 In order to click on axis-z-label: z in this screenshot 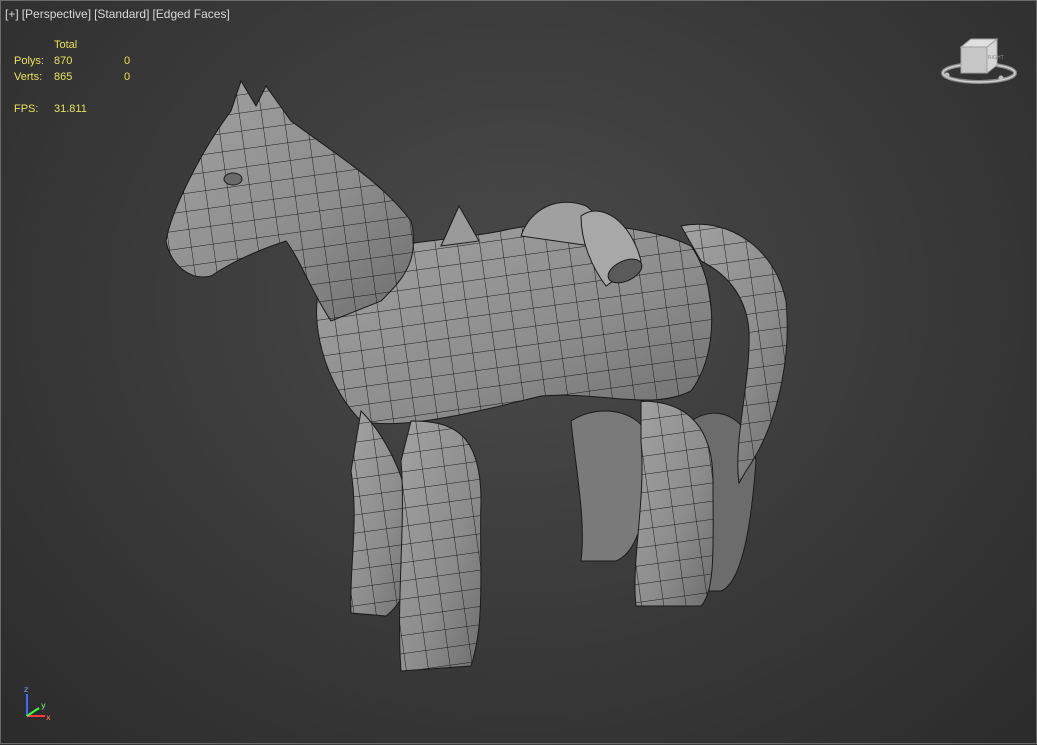, I will do `click(26, 689)`.